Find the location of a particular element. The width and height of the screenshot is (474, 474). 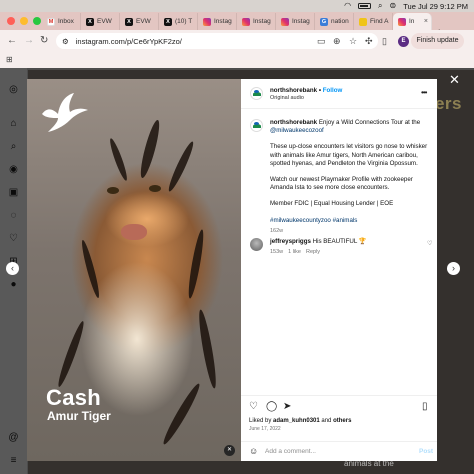

comment: jeffreyspriggs His BEAUTIFUL 🏆 is located at coordinates (350, 241).